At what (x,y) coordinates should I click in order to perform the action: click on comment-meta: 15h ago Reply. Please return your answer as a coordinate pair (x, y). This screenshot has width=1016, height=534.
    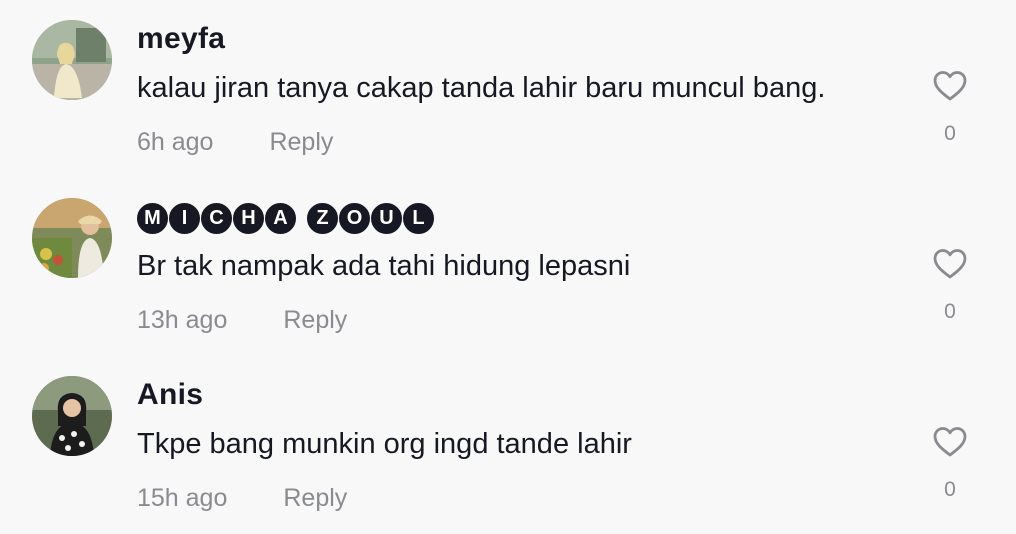
    Looking at the image, I should click on (242, 498).